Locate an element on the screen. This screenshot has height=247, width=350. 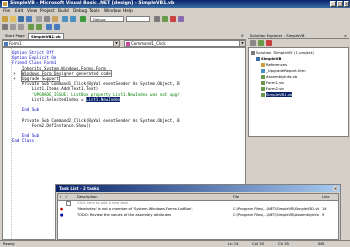
tree-node: References is located at coordinates (274, 64).